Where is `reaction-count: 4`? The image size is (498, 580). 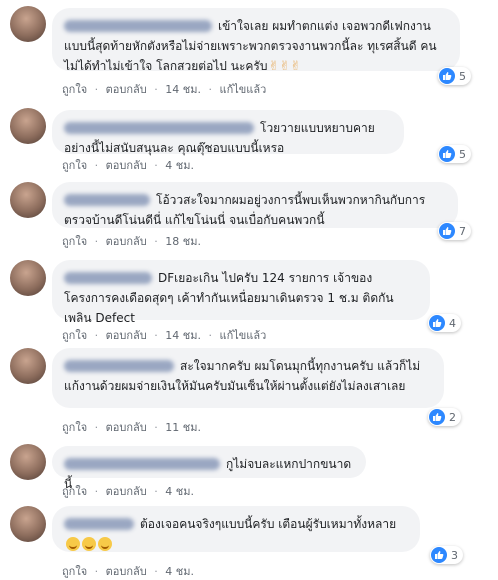 reaction-count: 4 is located at coordinates (444, 323).